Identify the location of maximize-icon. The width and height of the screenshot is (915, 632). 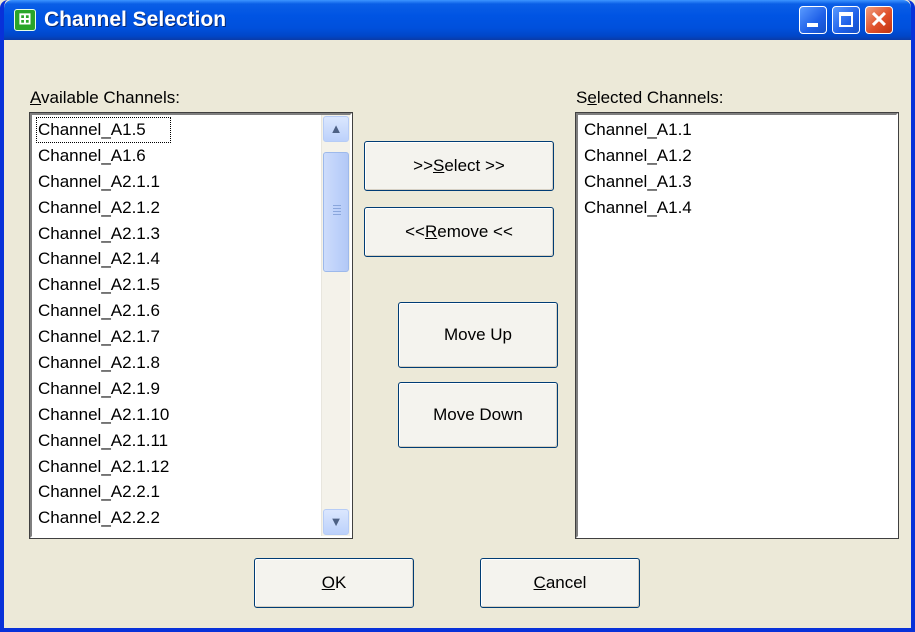
(846, 19).